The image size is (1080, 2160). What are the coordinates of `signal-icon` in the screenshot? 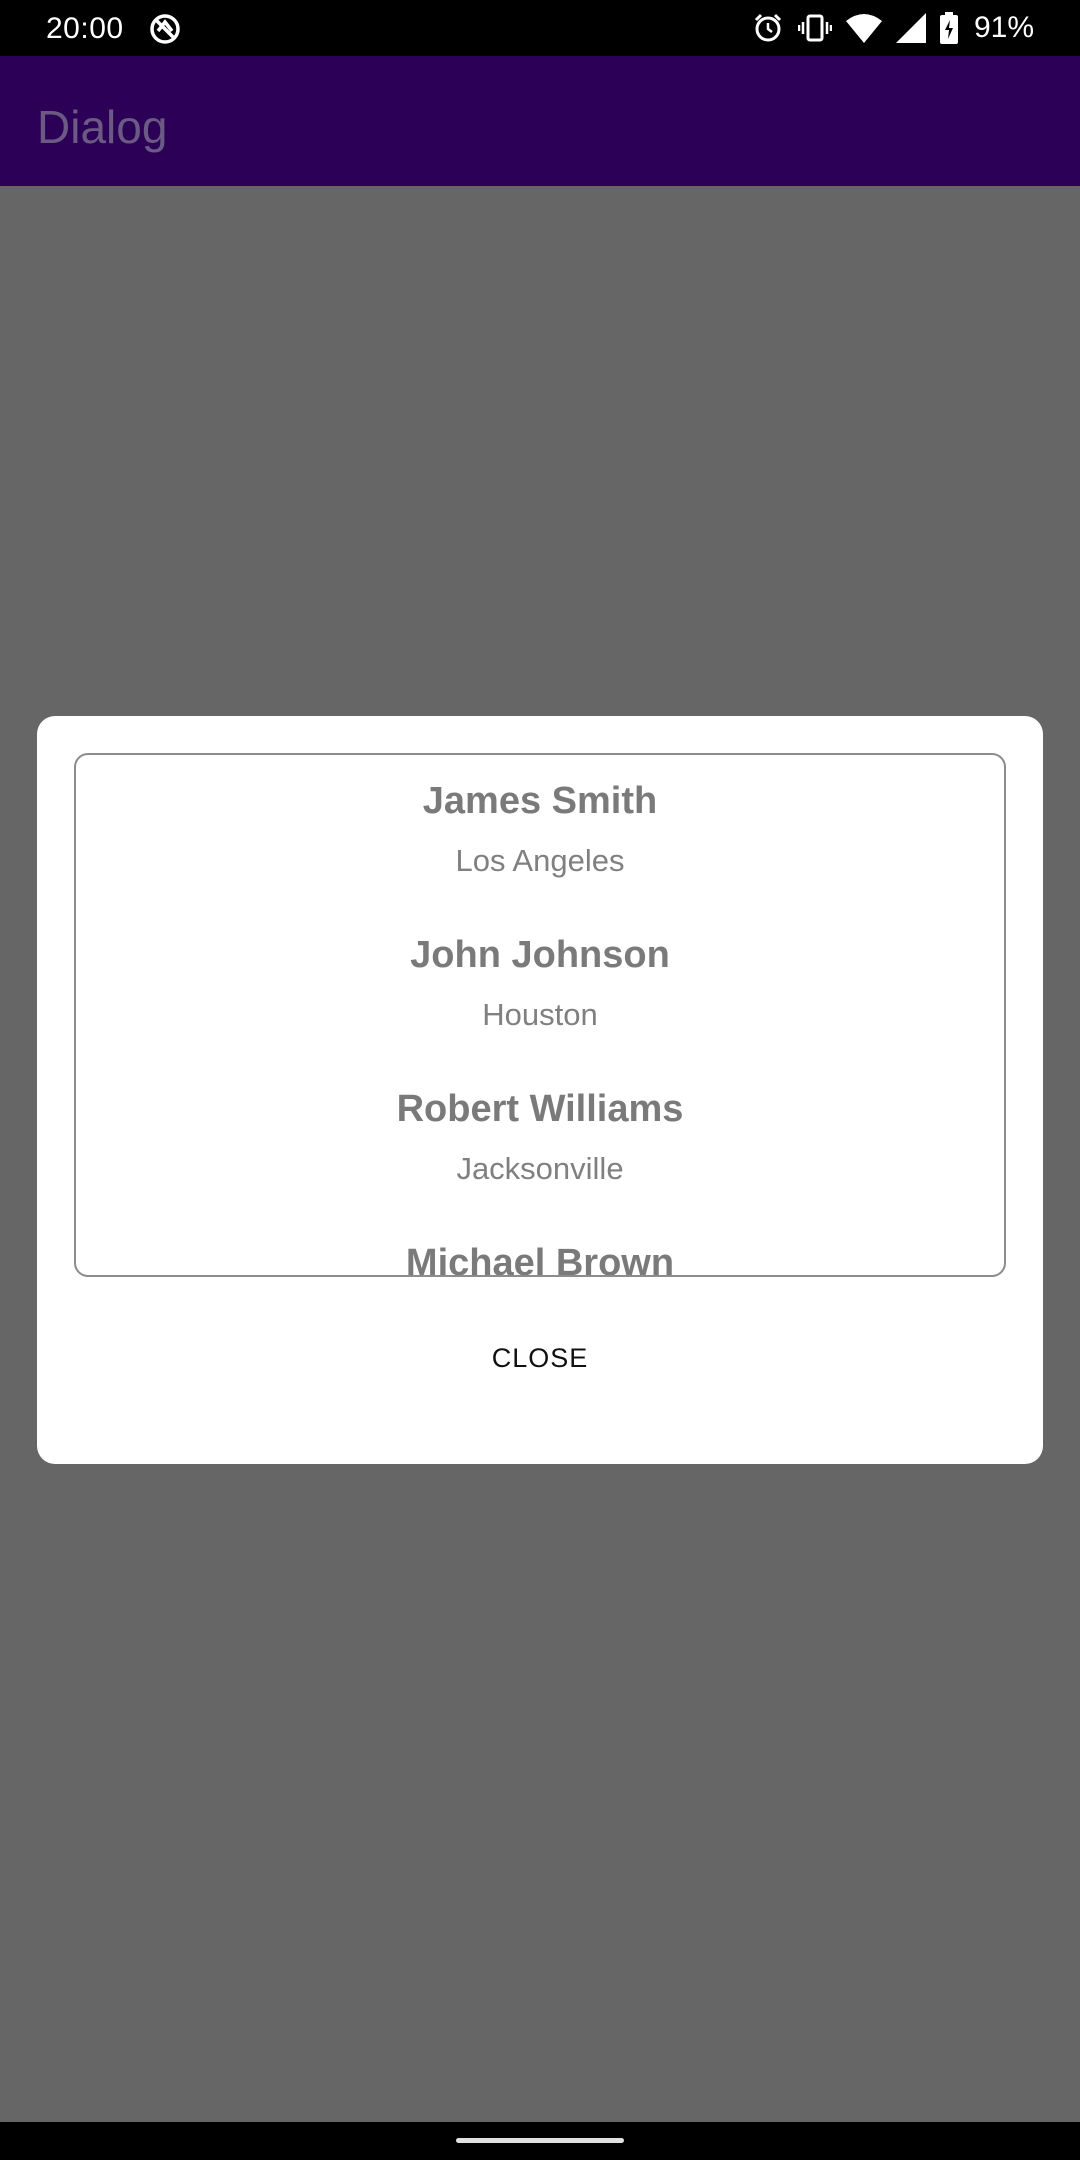 It's located at (910, 28).